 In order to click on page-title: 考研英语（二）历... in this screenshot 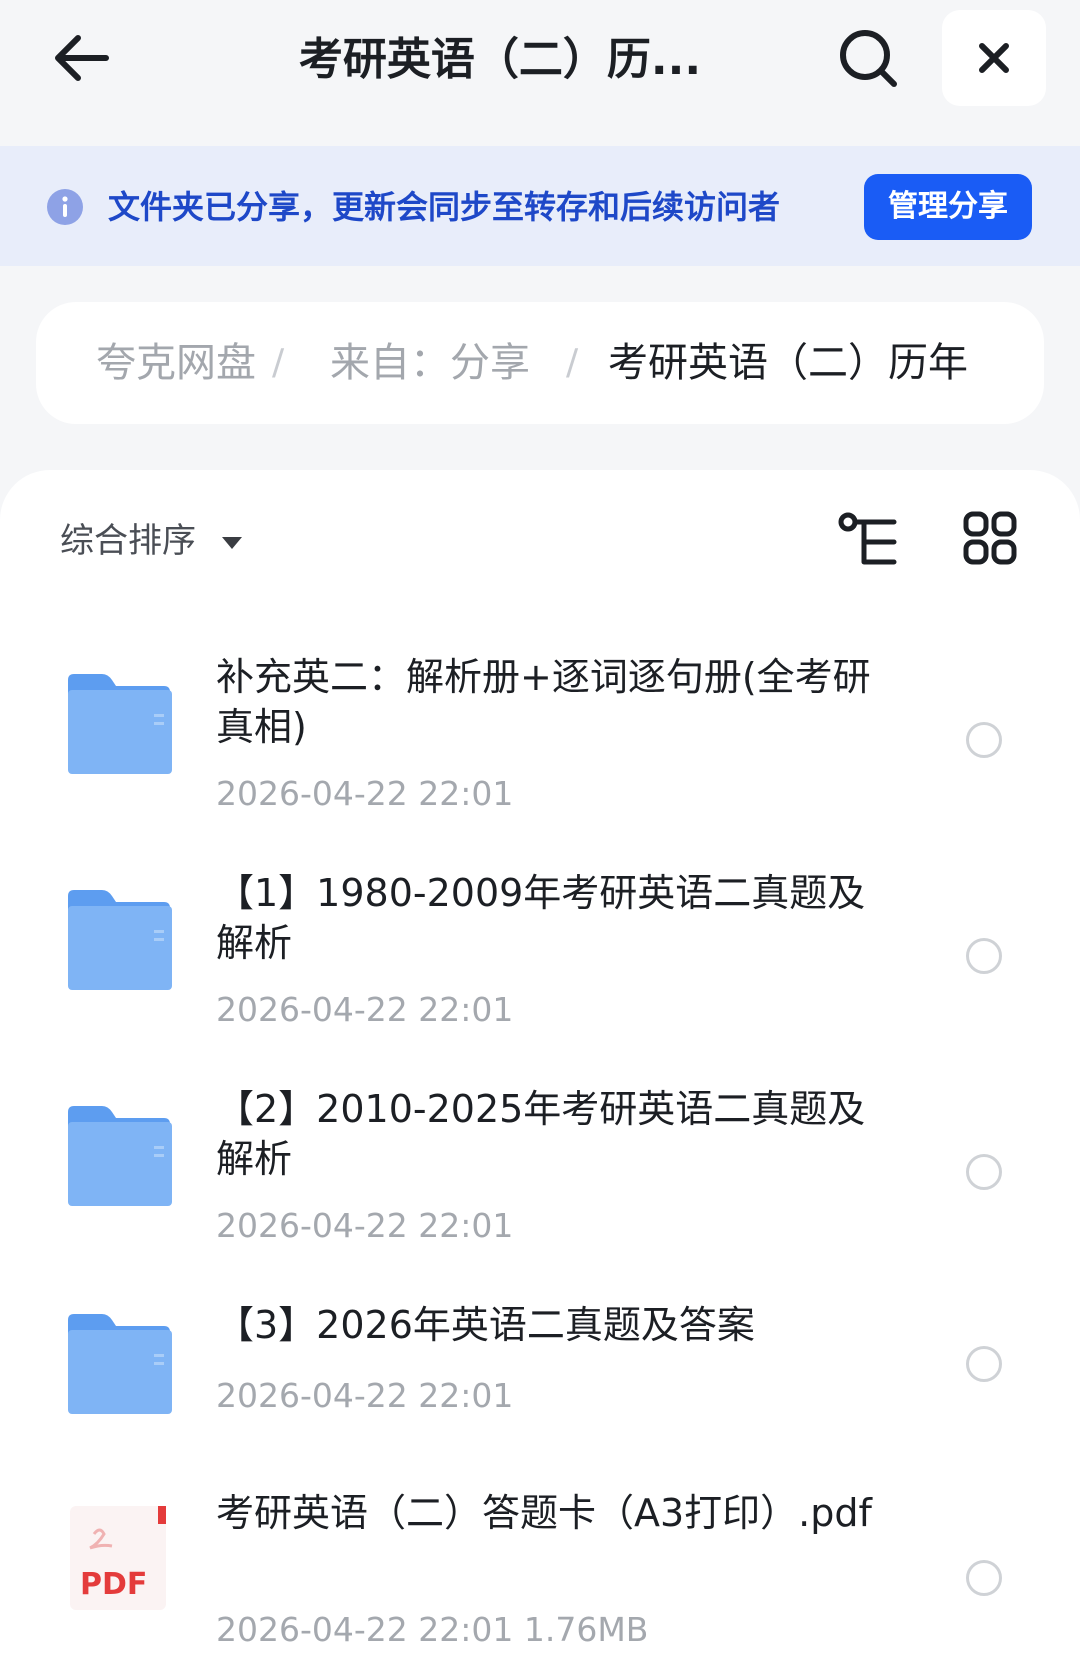, I will do `click(500, 59)`.